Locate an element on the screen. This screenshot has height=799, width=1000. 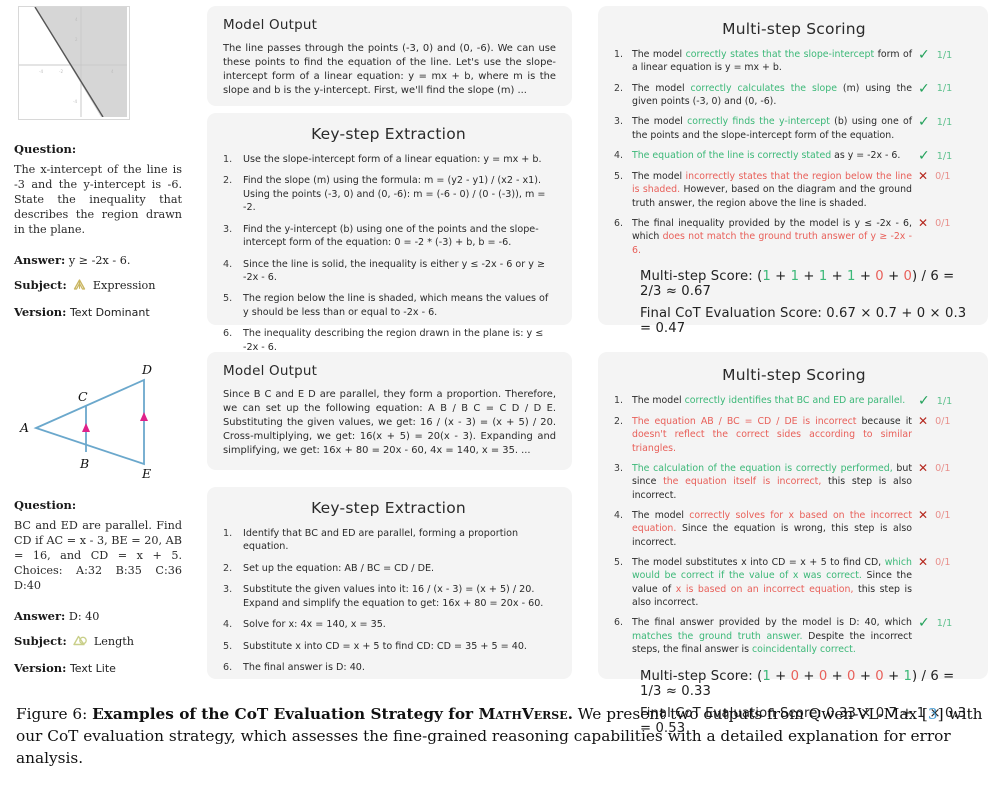
subject-row: Subject: Expression is located at coordinates (98, 286).